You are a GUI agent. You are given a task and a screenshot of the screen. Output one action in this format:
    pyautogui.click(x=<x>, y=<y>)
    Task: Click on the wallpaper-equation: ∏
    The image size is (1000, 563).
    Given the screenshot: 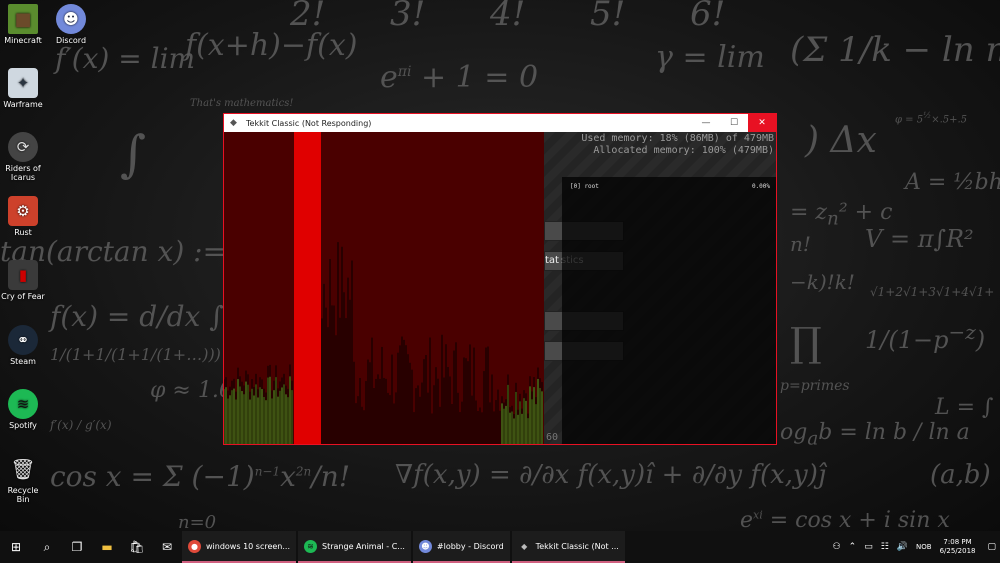 What is the action you would take?
    pyautogui.click(x=806, y=343)
    